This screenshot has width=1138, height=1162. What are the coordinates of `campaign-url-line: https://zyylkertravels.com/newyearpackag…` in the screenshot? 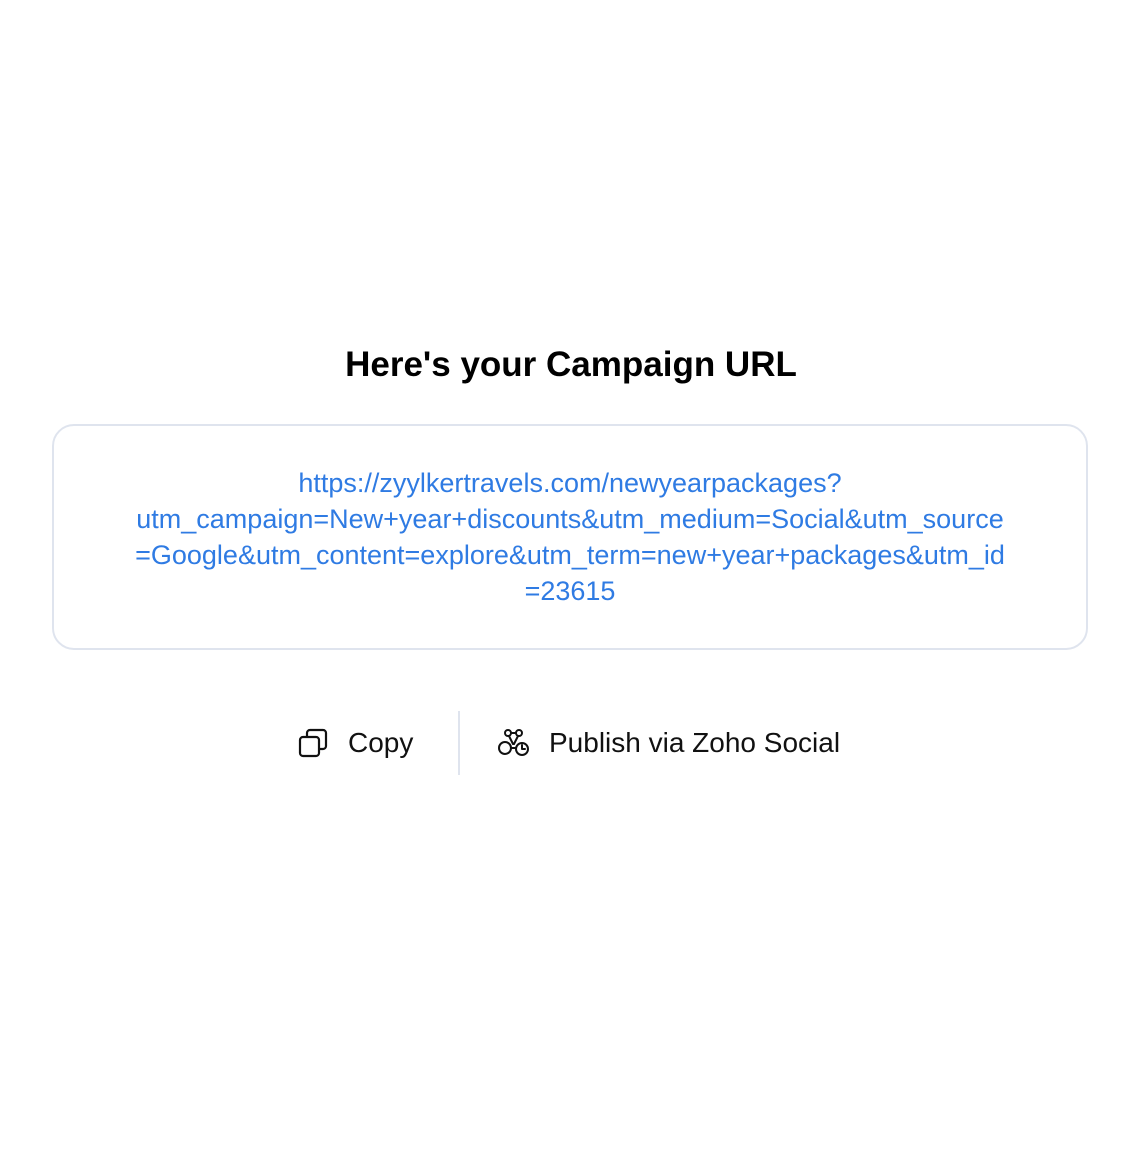 It's located at (570, 483).